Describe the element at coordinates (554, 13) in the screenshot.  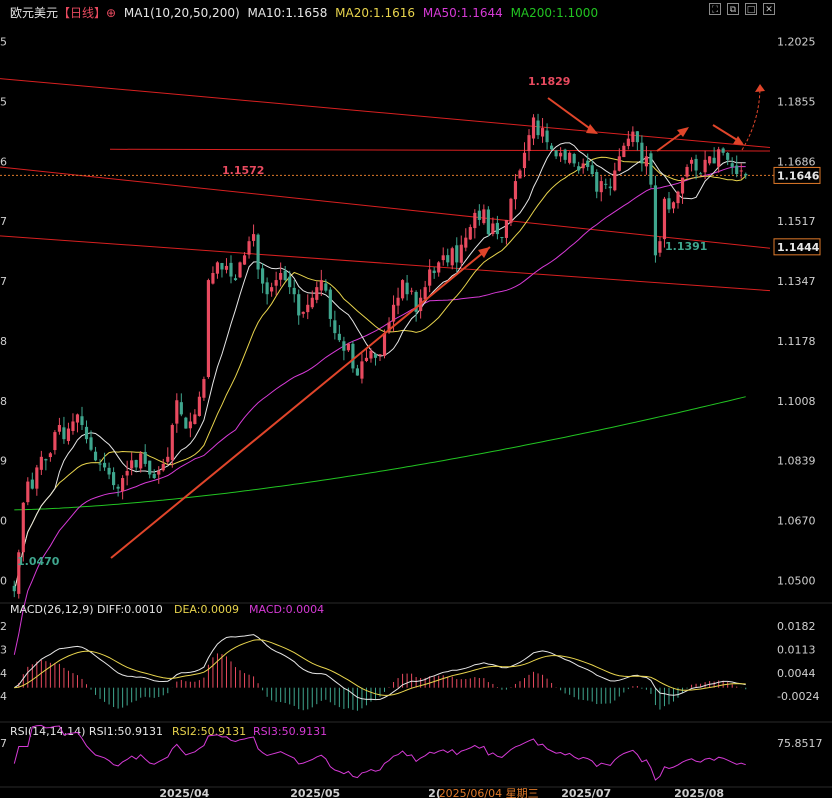
I see `ma-legend-4: MA200:1.1000` at that location.